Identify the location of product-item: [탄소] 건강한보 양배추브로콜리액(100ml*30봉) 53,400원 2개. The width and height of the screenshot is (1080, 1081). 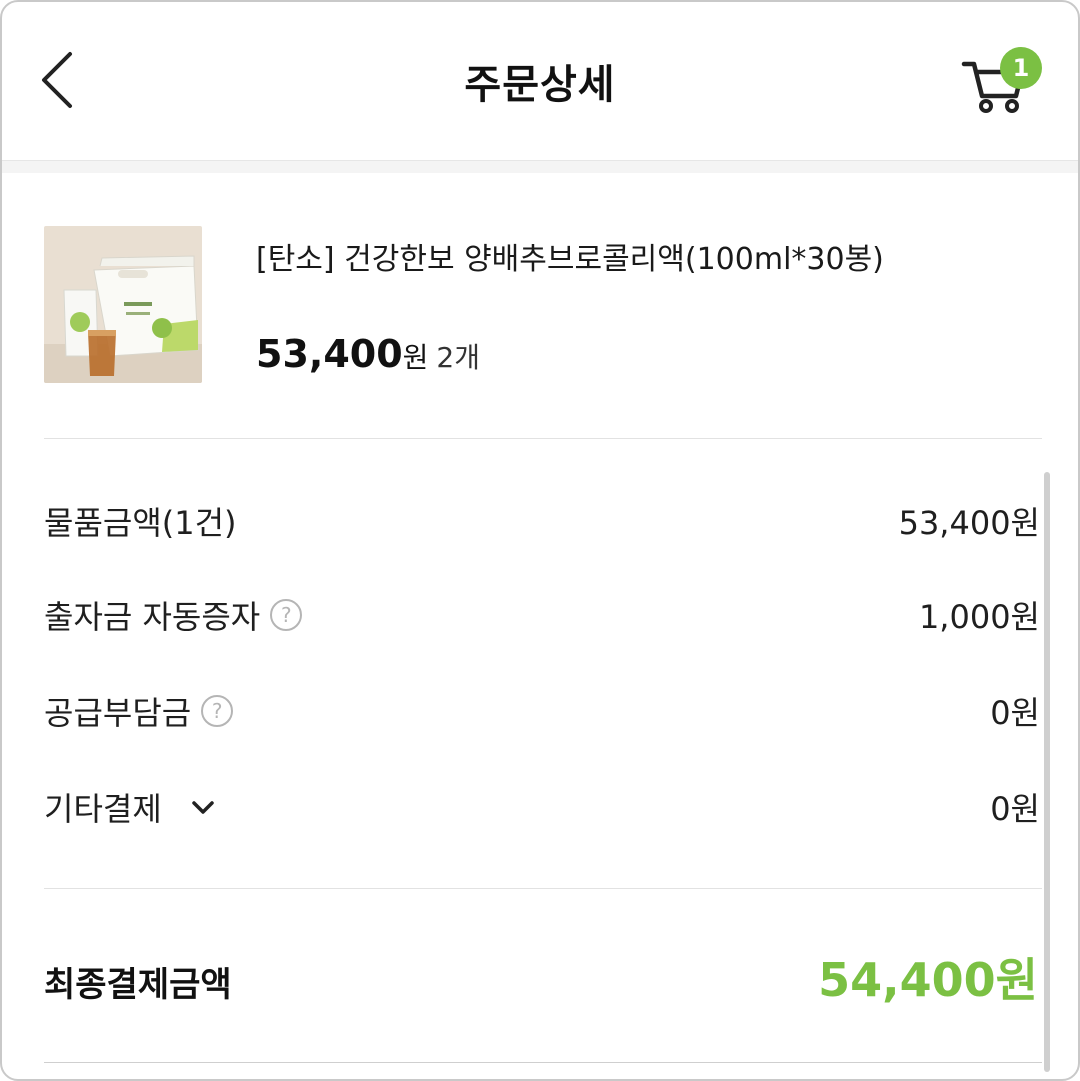
(544, 306).